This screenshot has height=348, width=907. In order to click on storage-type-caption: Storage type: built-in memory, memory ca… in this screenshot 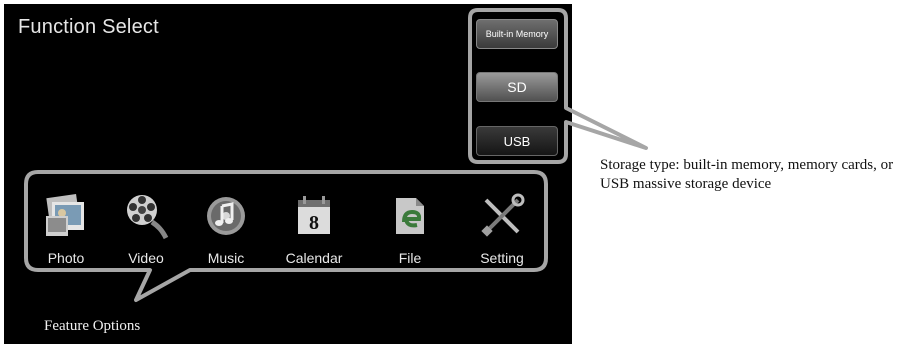, I will do `click(747, 174)`.